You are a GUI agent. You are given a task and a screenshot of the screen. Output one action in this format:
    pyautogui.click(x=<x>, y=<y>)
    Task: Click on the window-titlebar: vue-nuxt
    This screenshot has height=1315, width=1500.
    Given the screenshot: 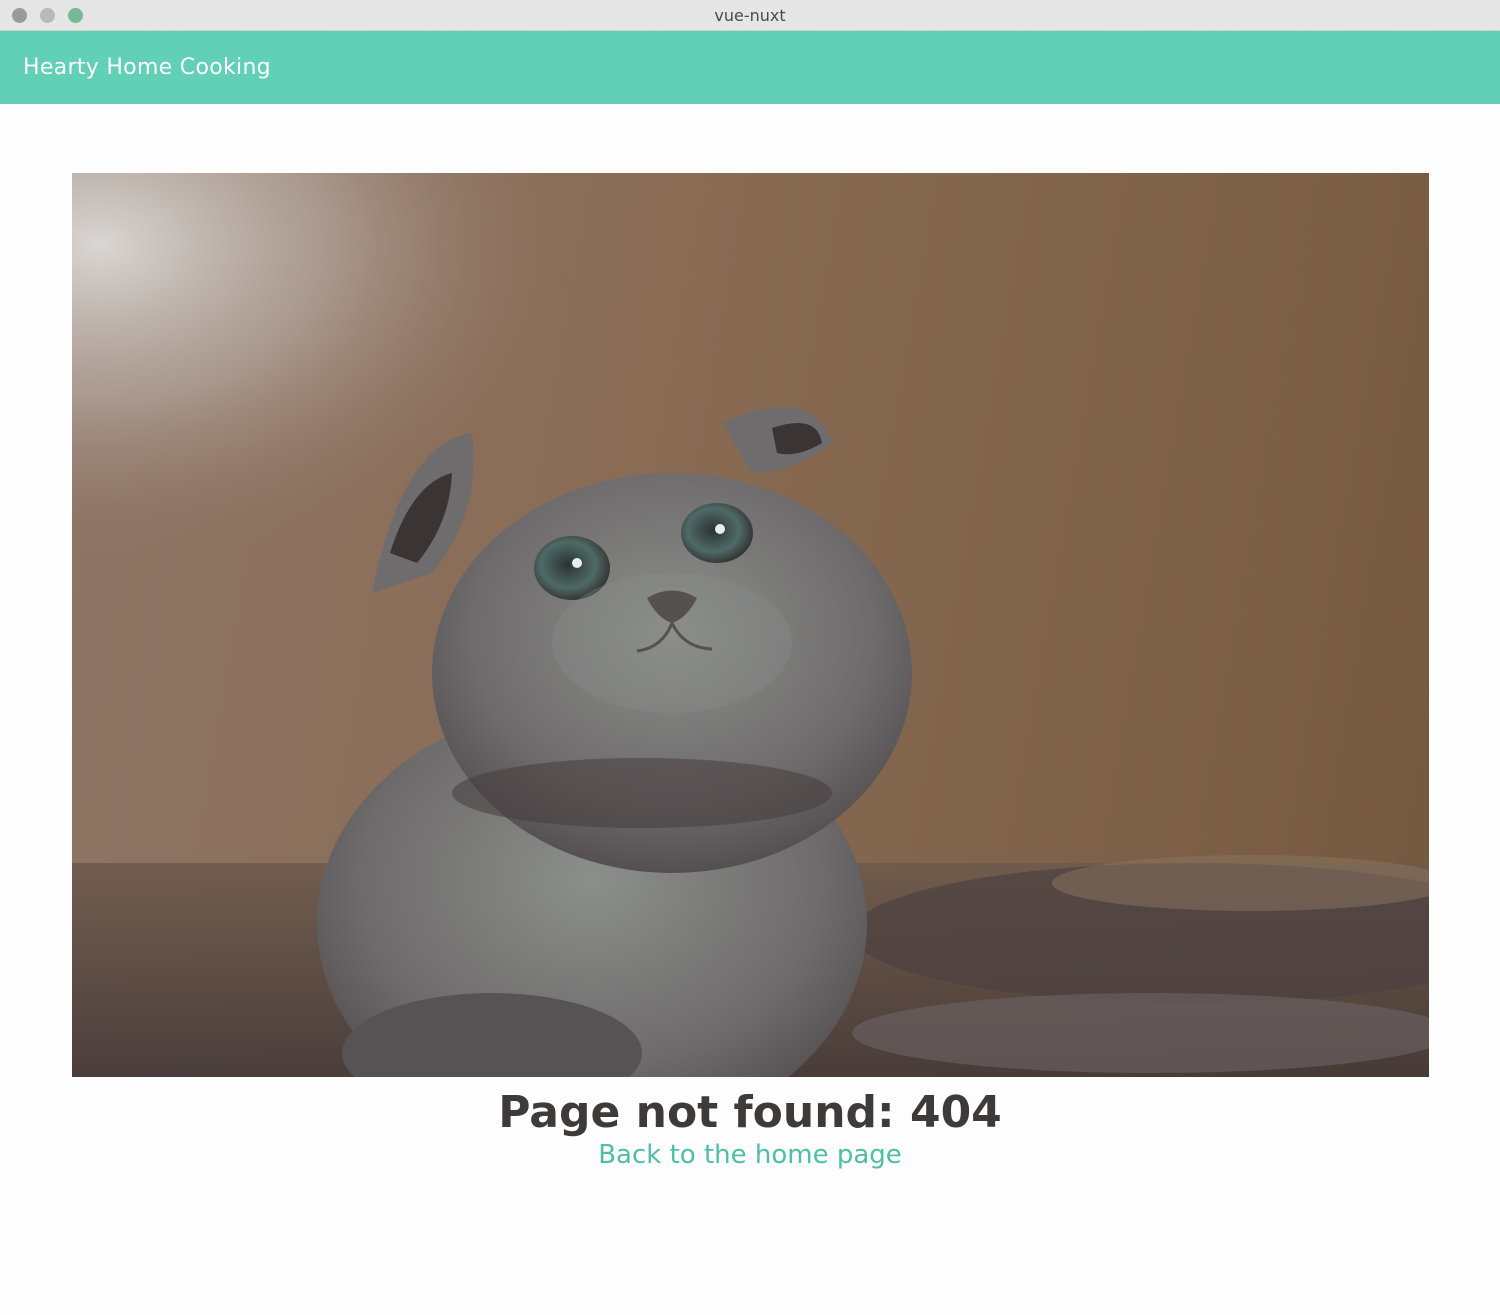 What is the action you would take?
    pyautogui.click(x=750, y=15)
    